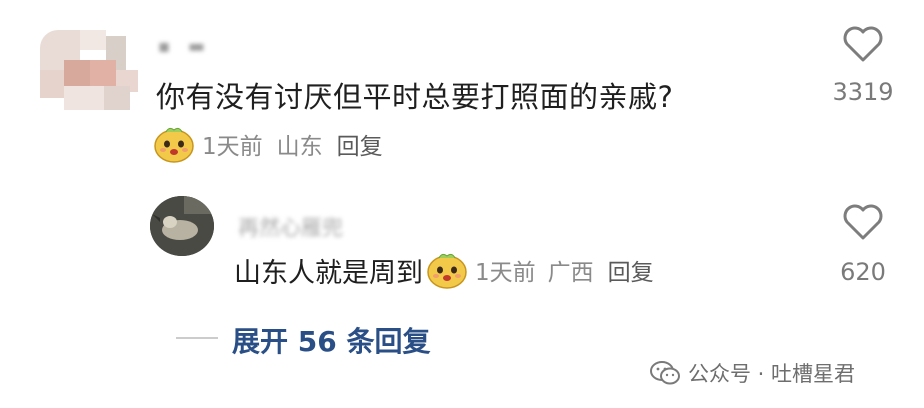 This screenshot has width=924, height=408. I want to click on comment-like-button: 3319, so click(863, 65).